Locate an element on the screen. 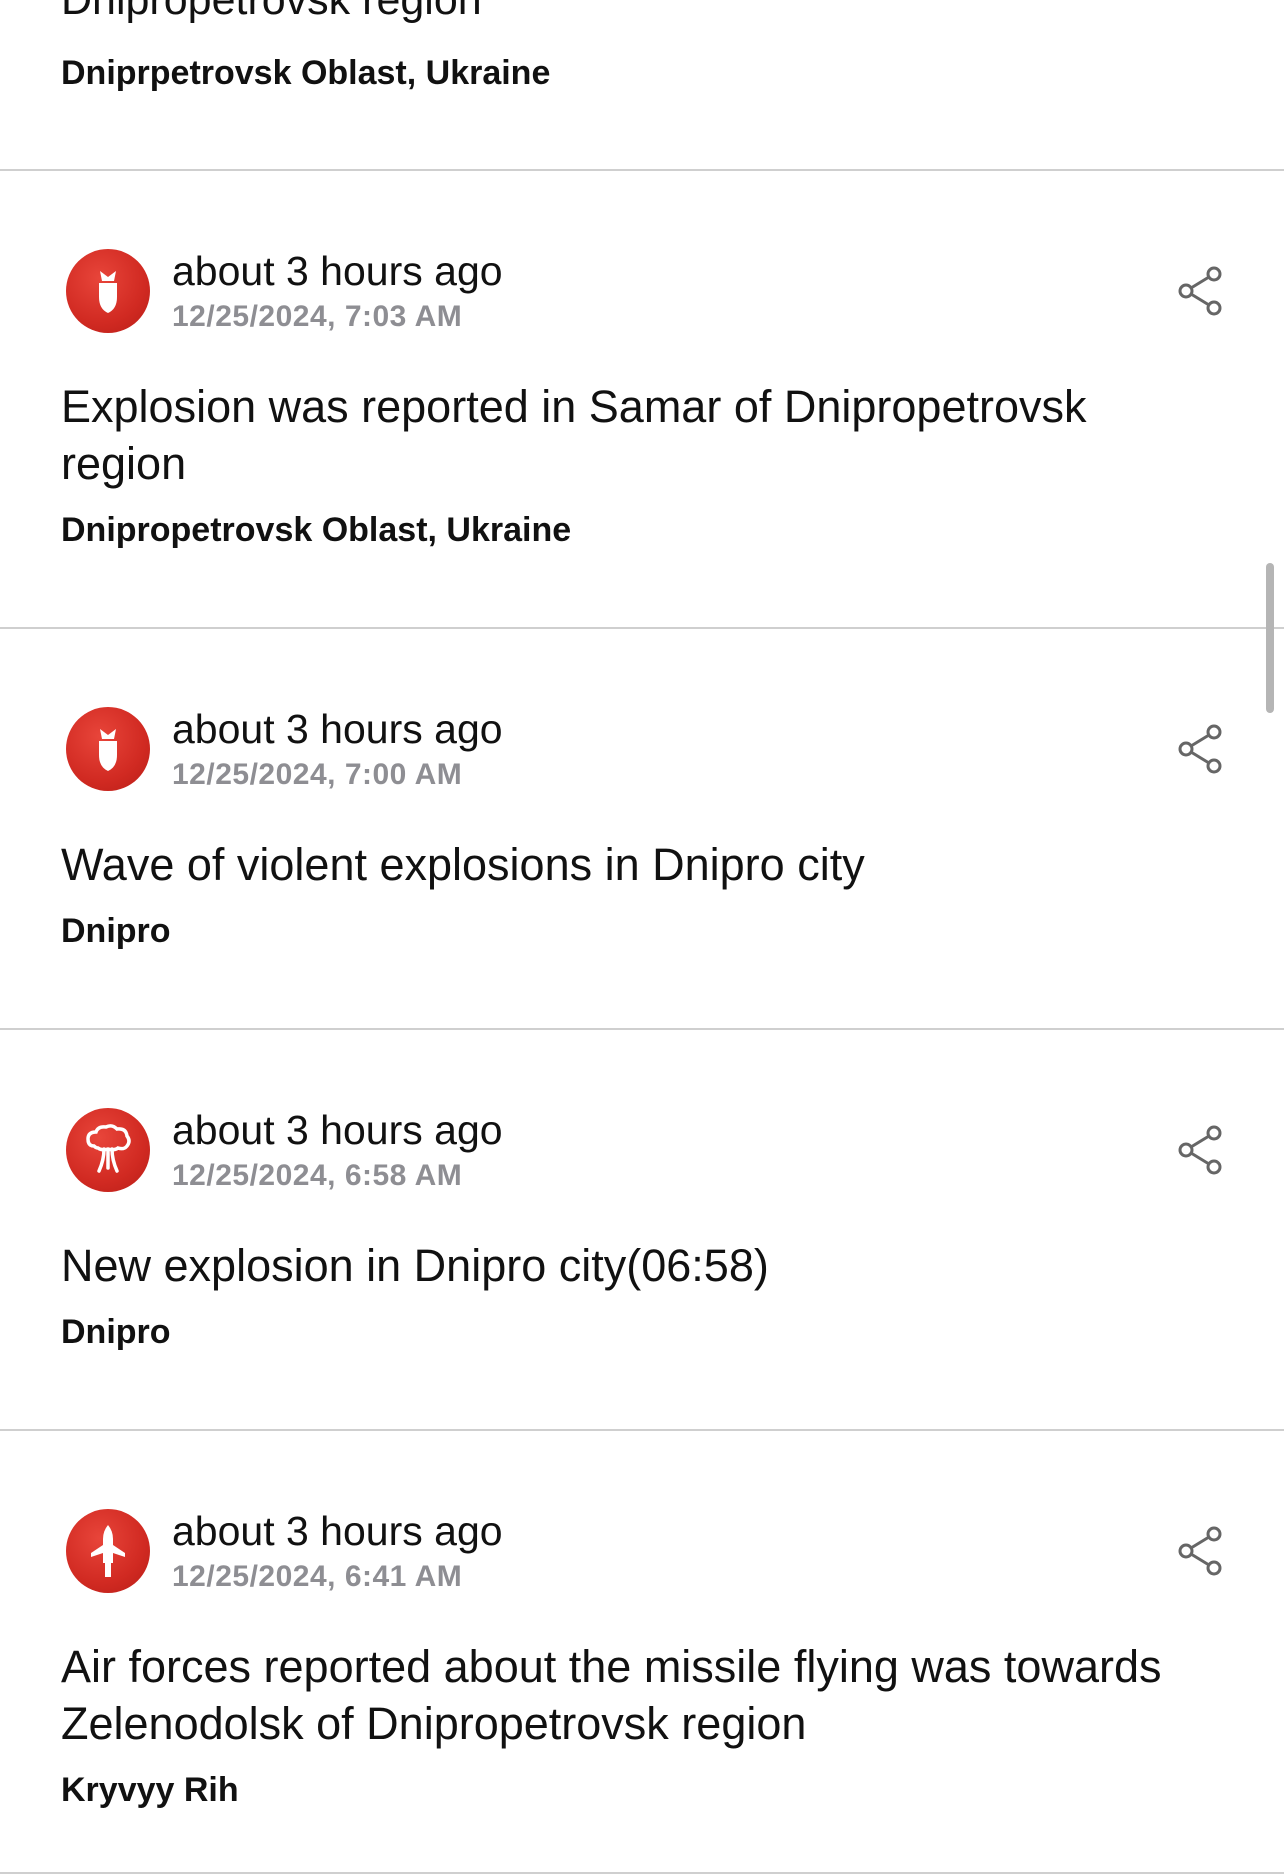 The height and width of the screenshot is (1876, 1284). event-timestamp: 12/25/2024, 7:00 AM is located at coordinates (317, 774).